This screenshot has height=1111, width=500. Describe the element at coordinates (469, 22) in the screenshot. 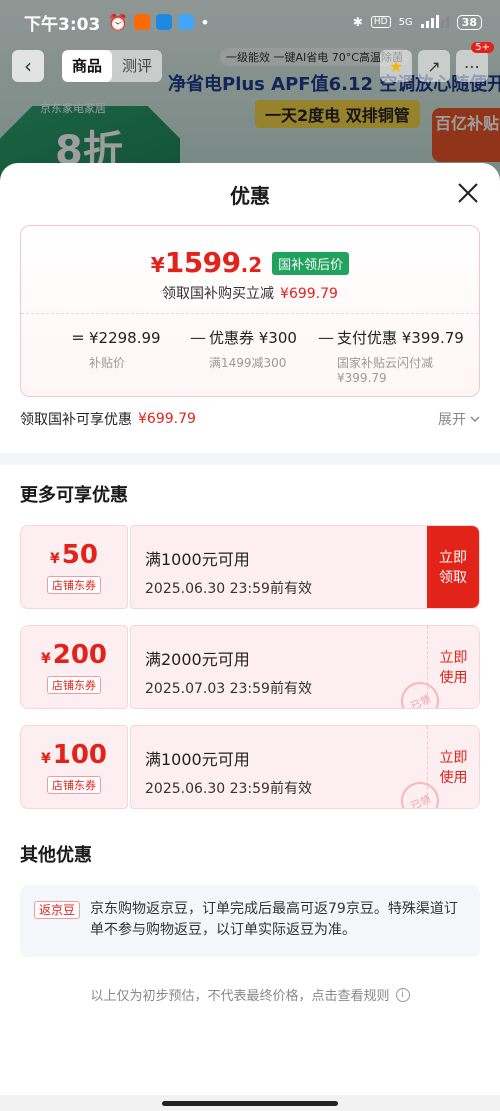

I see `battery-indicator: 38` at that location.